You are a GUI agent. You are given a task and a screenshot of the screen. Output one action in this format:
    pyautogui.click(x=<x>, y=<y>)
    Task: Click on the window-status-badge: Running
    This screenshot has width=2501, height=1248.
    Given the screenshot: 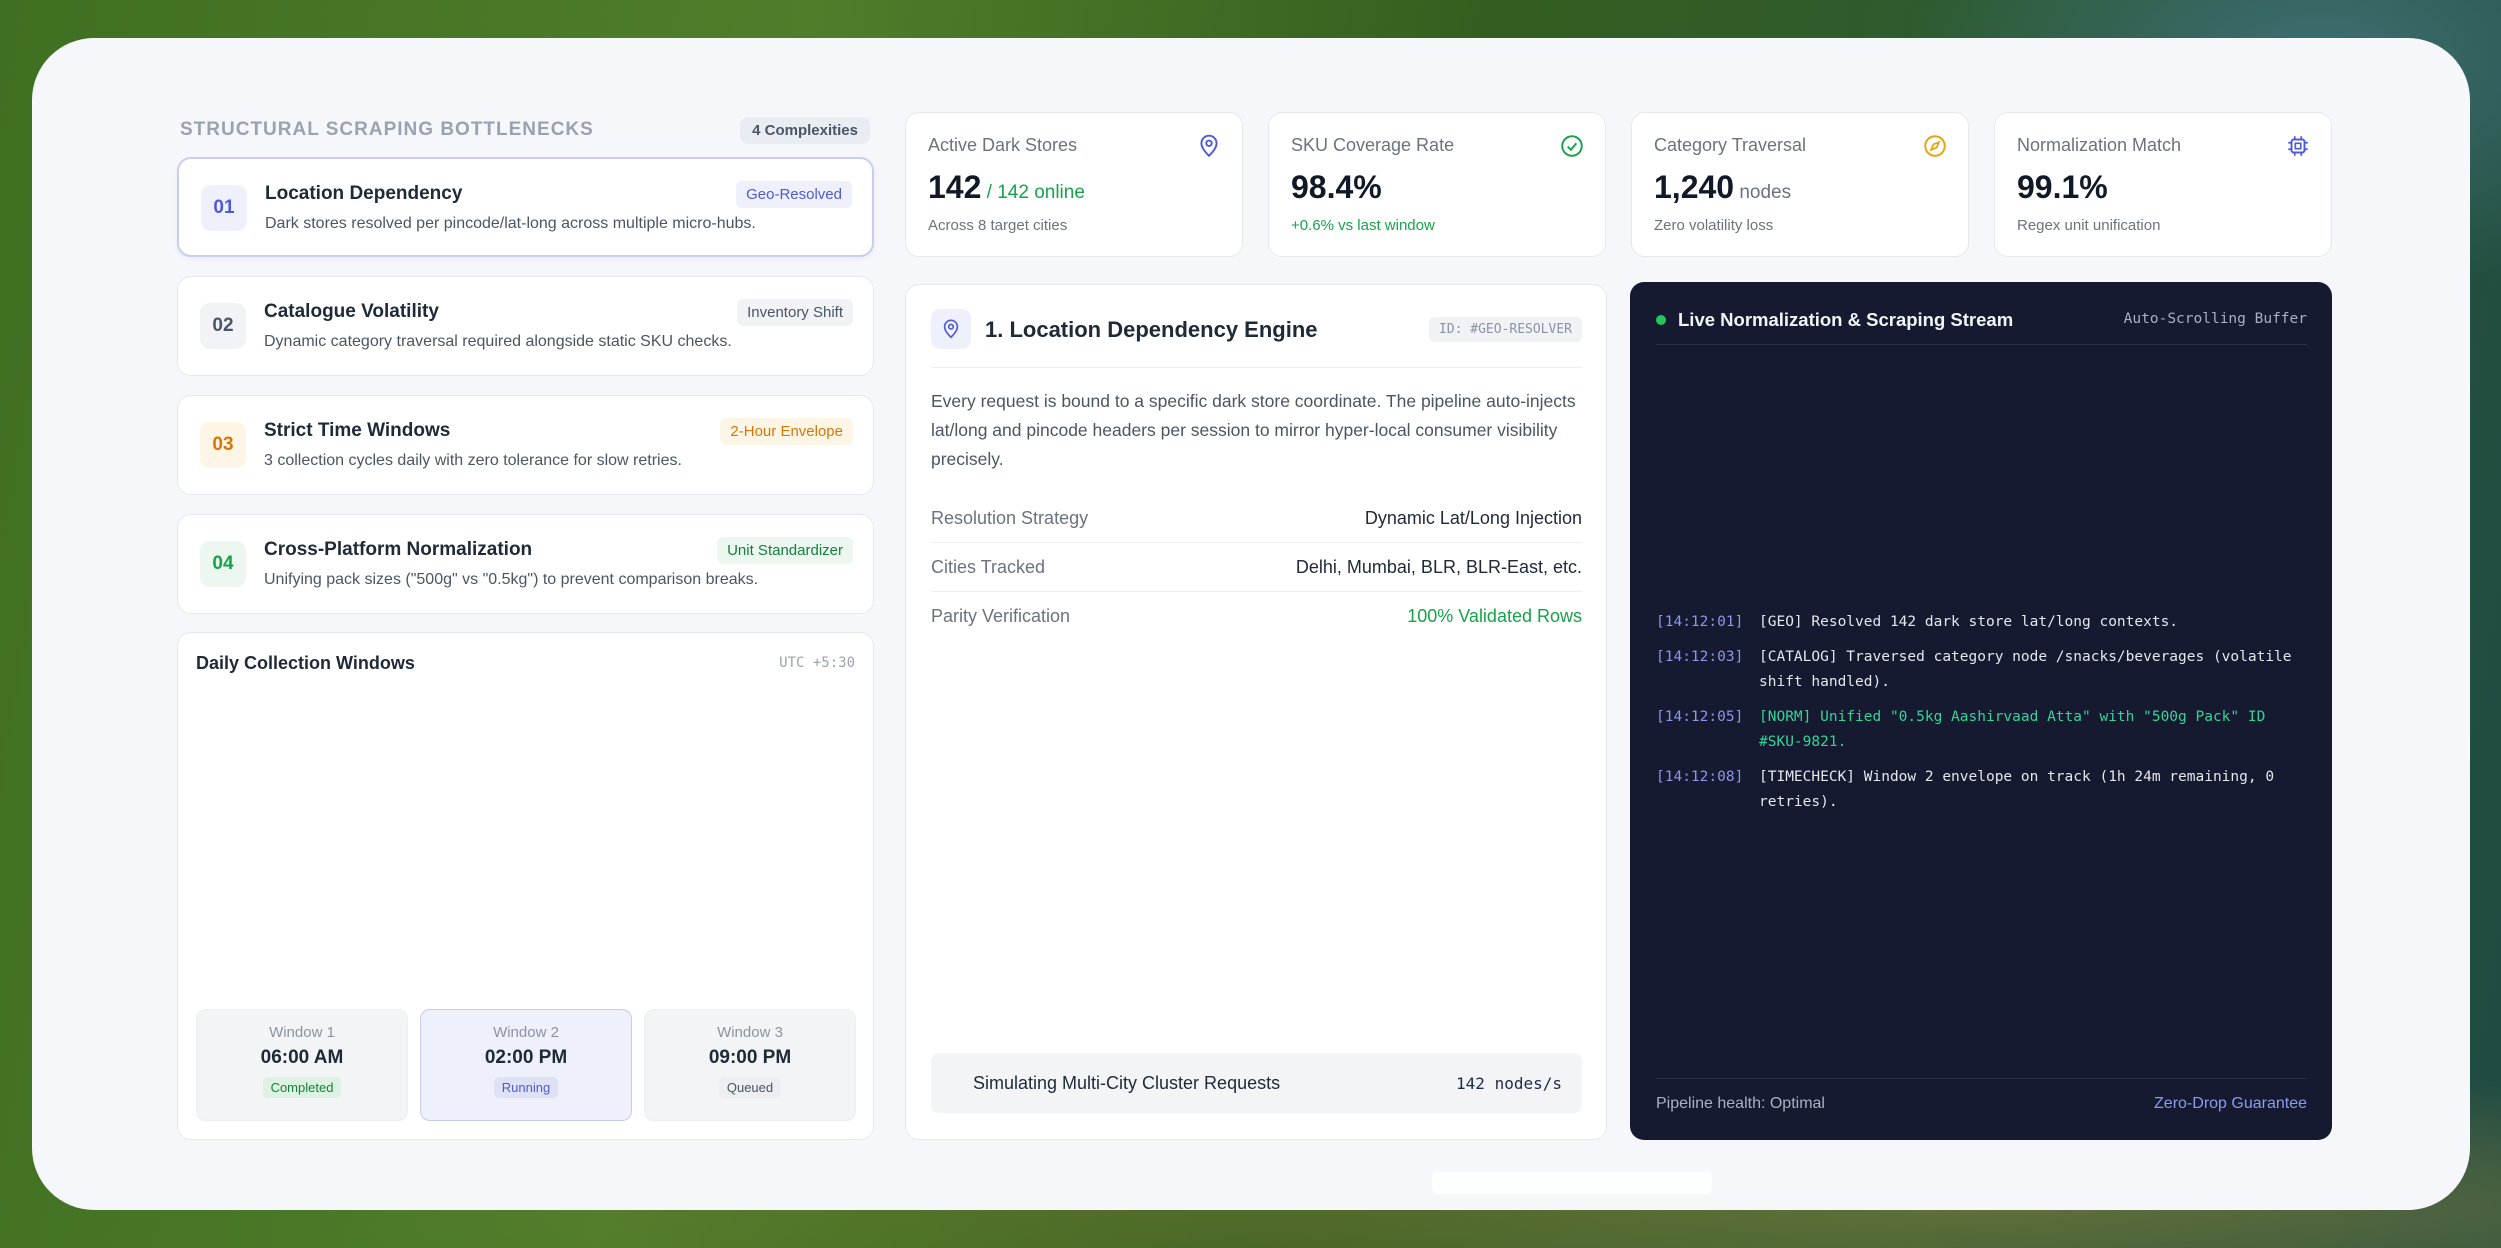 What is the action you would take?
    pyautogui.click(x=526, y=1087)
    